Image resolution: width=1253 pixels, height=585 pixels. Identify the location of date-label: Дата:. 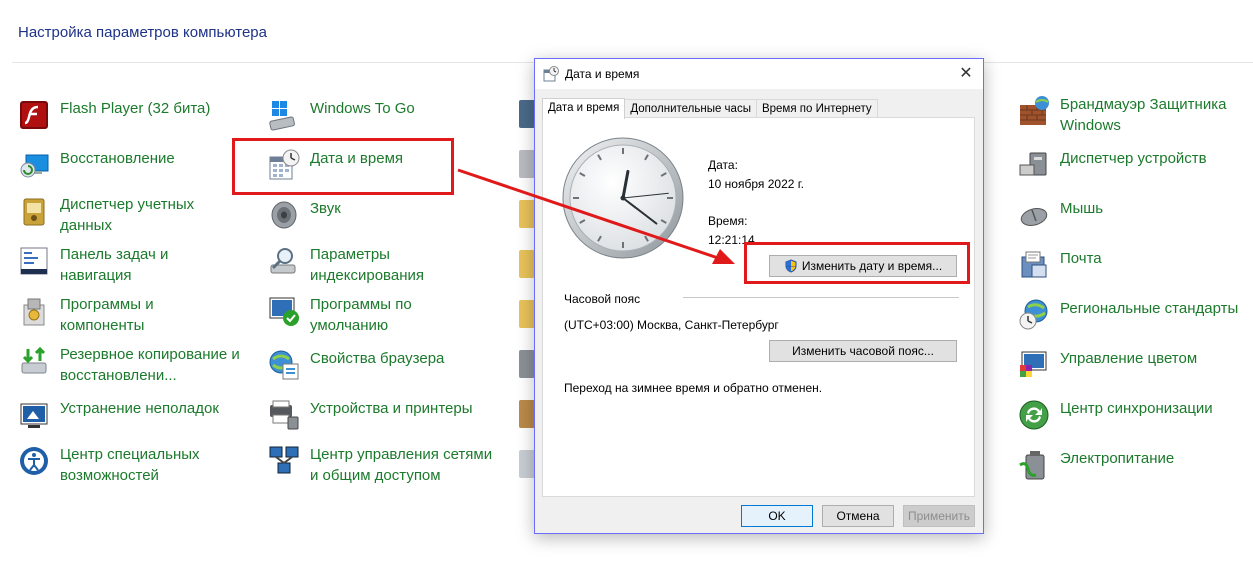
(723, 165).